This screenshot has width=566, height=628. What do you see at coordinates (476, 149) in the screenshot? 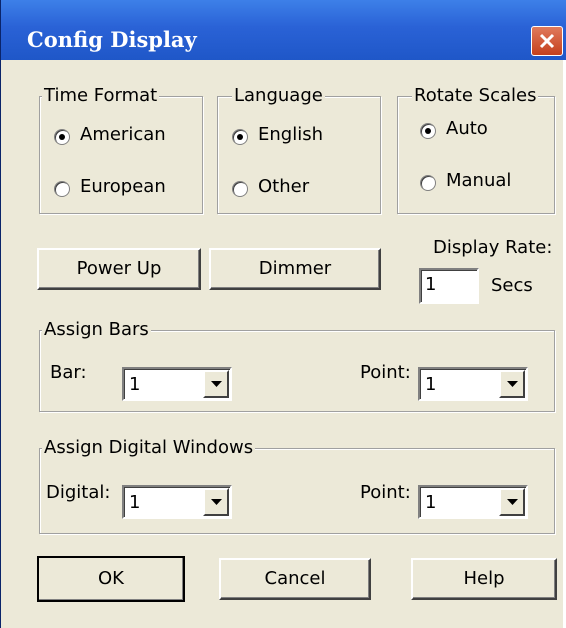
I see `rotate-scales-group: Rotate Scales Auto Manual` at bounding box center [476, 149].